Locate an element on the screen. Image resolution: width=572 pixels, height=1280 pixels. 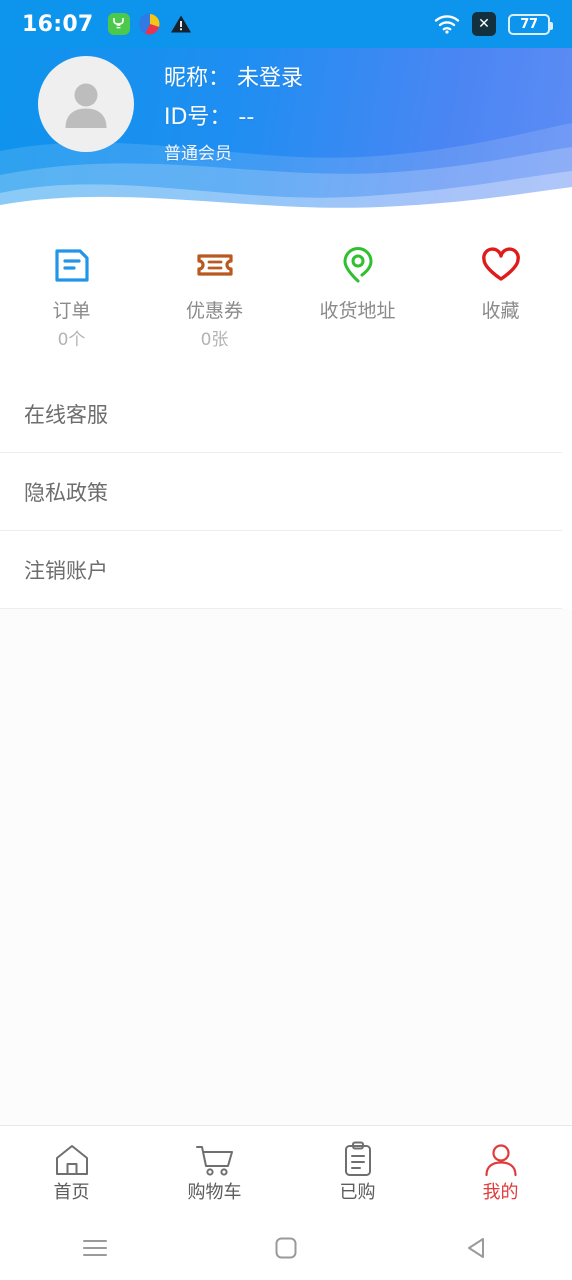
status-notification-icons is located at coordinates (149, 24).